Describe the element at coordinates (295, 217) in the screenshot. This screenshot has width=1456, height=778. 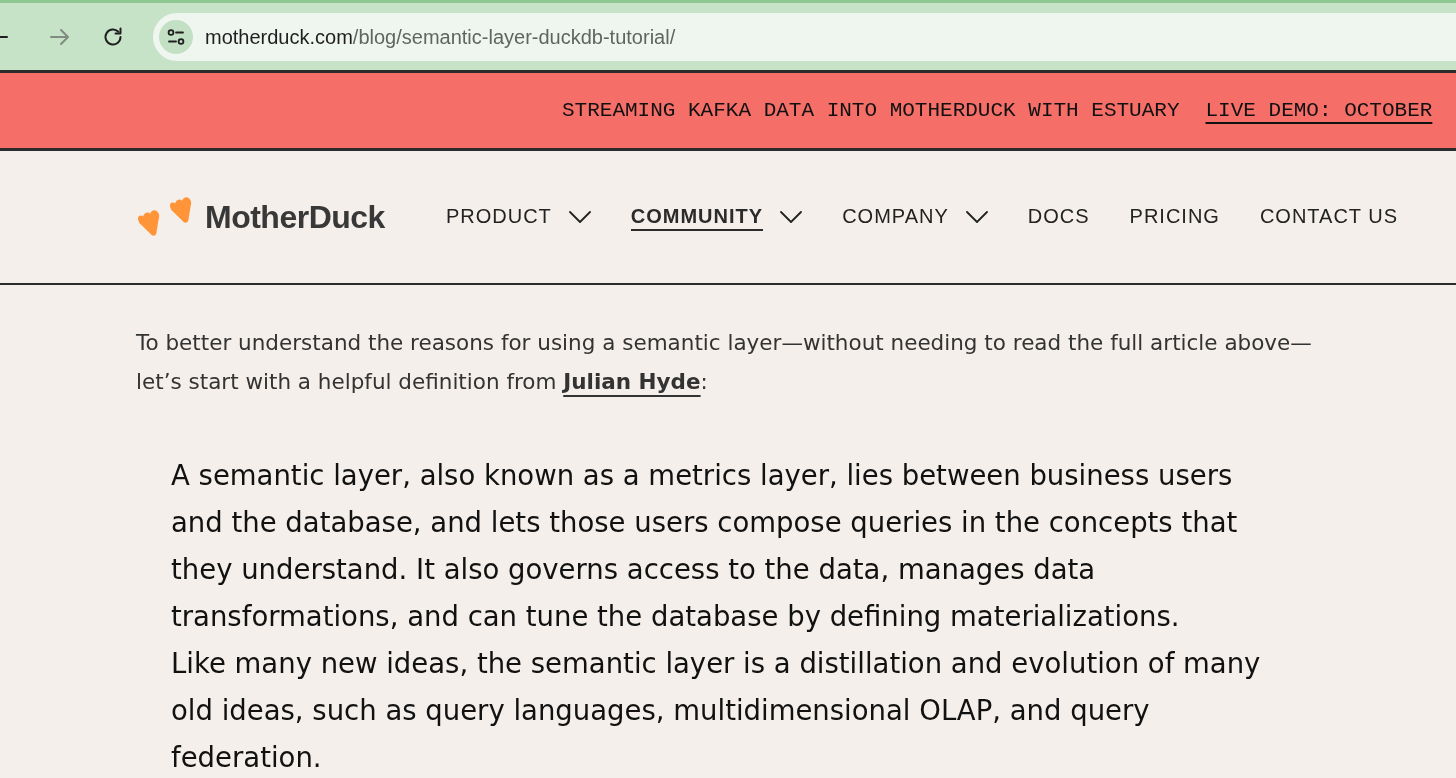
I see `logo-text: MotherDuck` at that location.